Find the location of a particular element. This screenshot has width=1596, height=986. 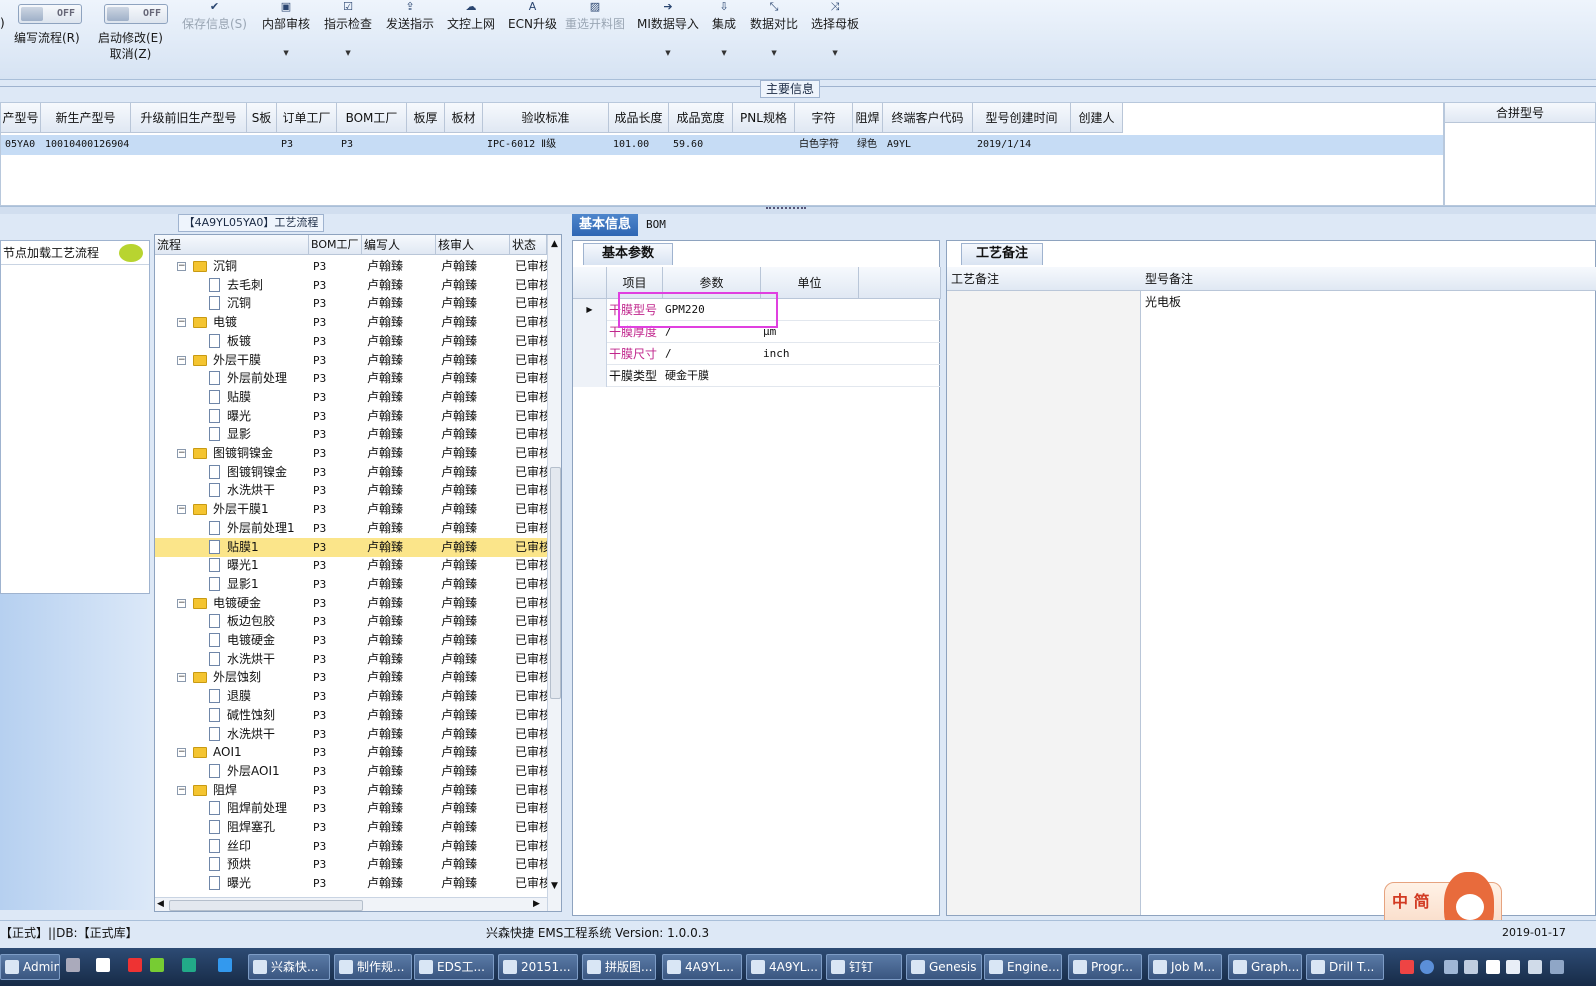

main-info-cell: 59.60 is located at coordinates (701, 145).